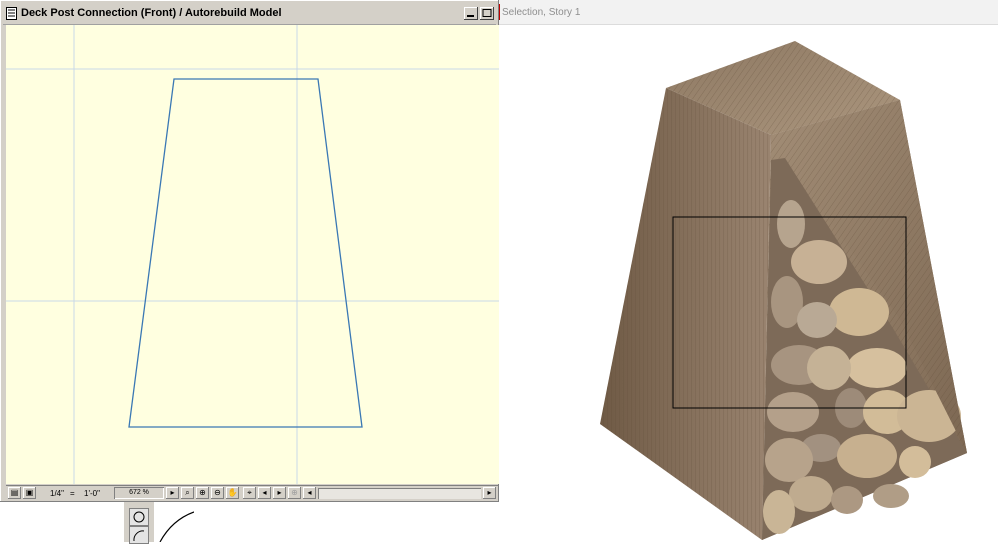 This screenshot has width=998, height=548. What do you see at coordinates (14, 493) in the screenshot?
I see `layers-icon: ▤` at bounding box center [14, 493].